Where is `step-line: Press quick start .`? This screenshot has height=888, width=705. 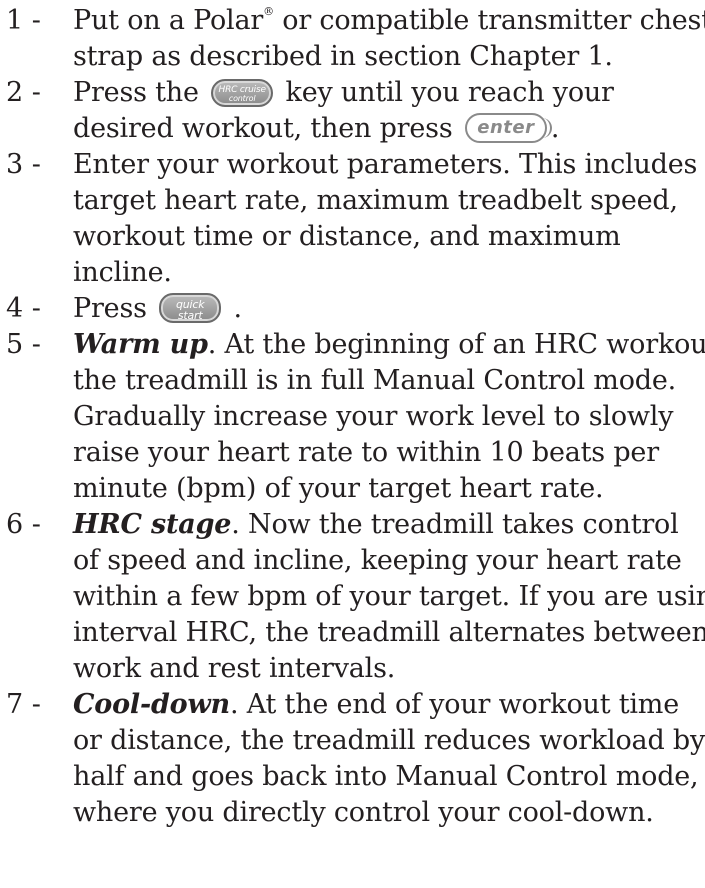
step-line: Press quick start . is located at coordinates (389, 309).